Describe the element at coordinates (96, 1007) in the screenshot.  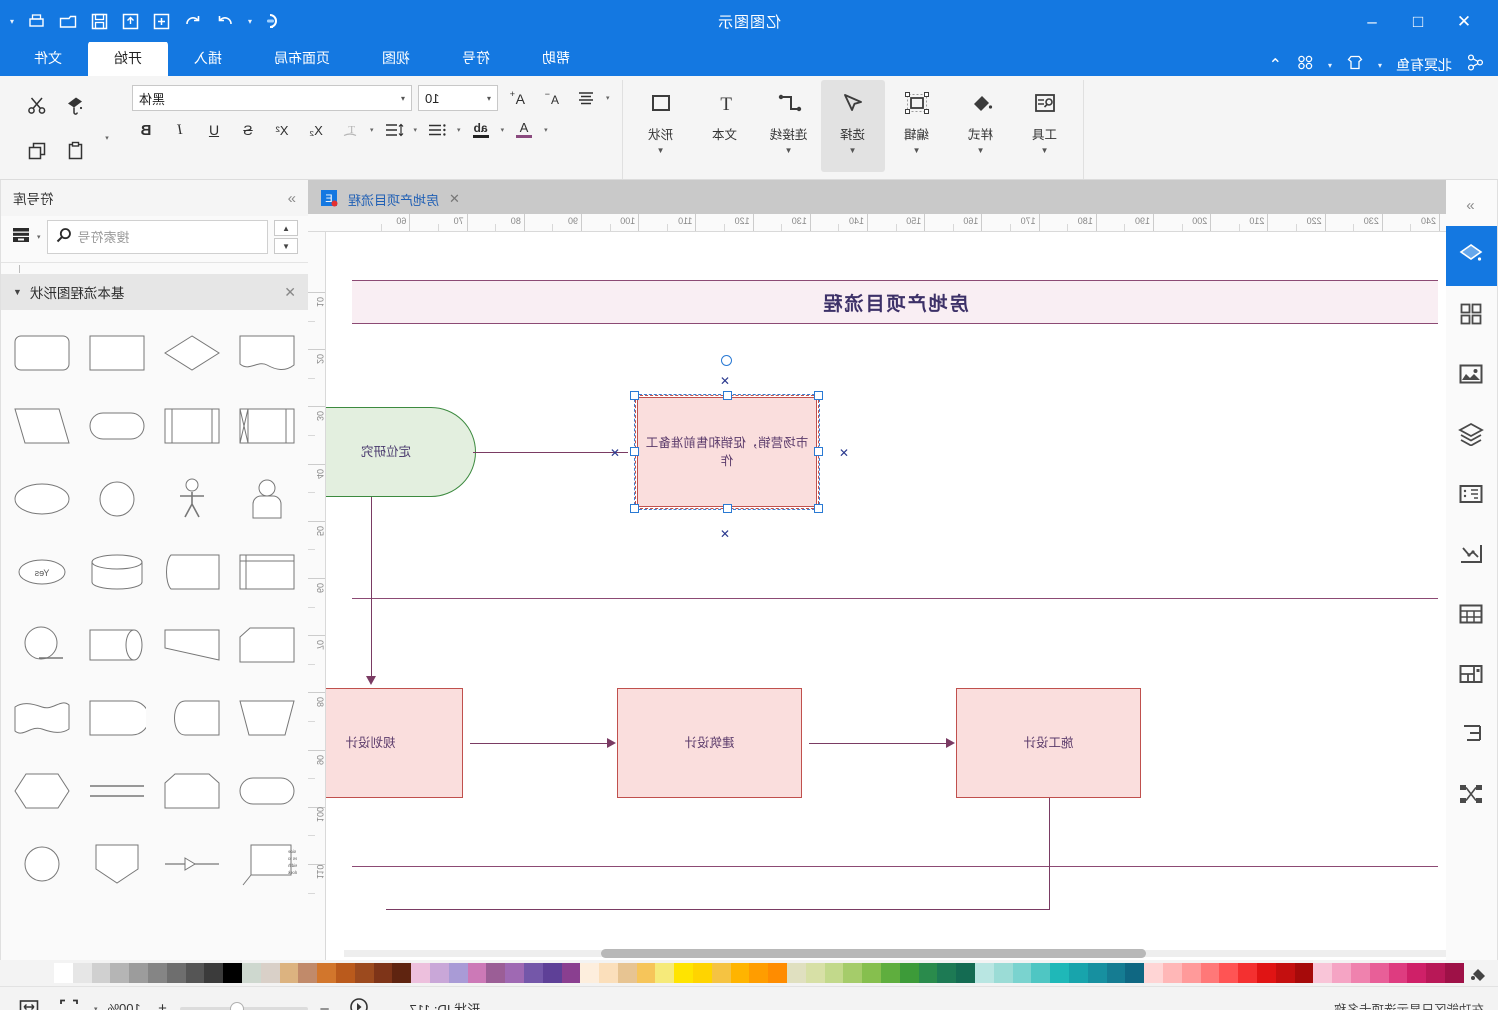
I see `zoom-caret-icon: ▾` at that location.